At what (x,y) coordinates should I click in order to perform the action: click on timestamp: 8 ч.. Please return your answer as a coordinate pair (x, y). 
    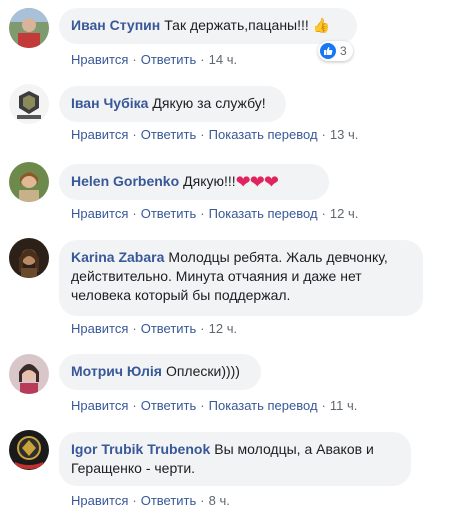
    Looking at the image, I should click on (219, 500).